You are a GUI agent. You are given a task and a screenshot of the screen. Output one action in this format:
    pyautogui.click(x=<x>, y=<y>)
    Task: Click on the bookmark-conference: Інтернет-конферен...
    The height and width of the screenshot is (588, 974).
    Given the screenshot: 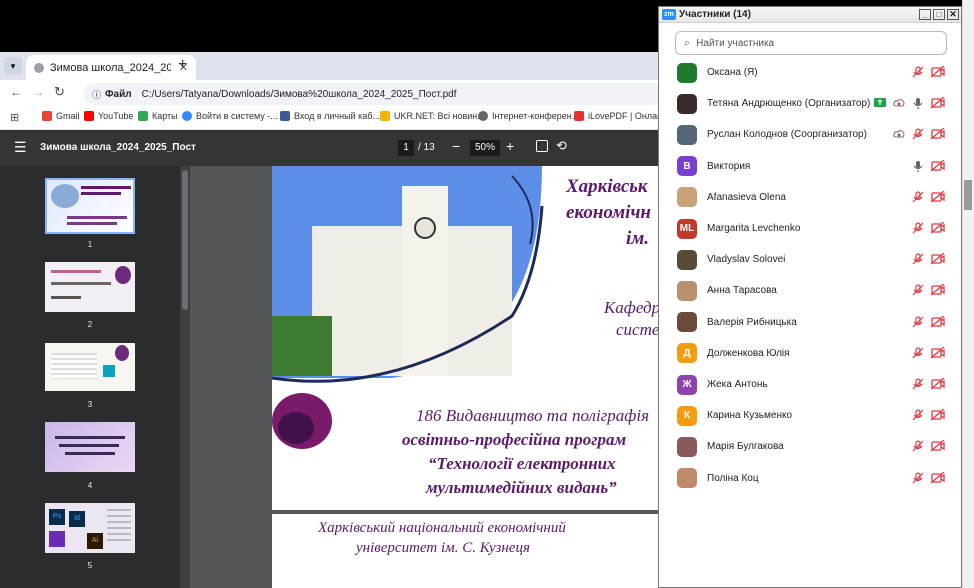 What is the action you would take?
    pyautogui.click(x=528, y=116)
    